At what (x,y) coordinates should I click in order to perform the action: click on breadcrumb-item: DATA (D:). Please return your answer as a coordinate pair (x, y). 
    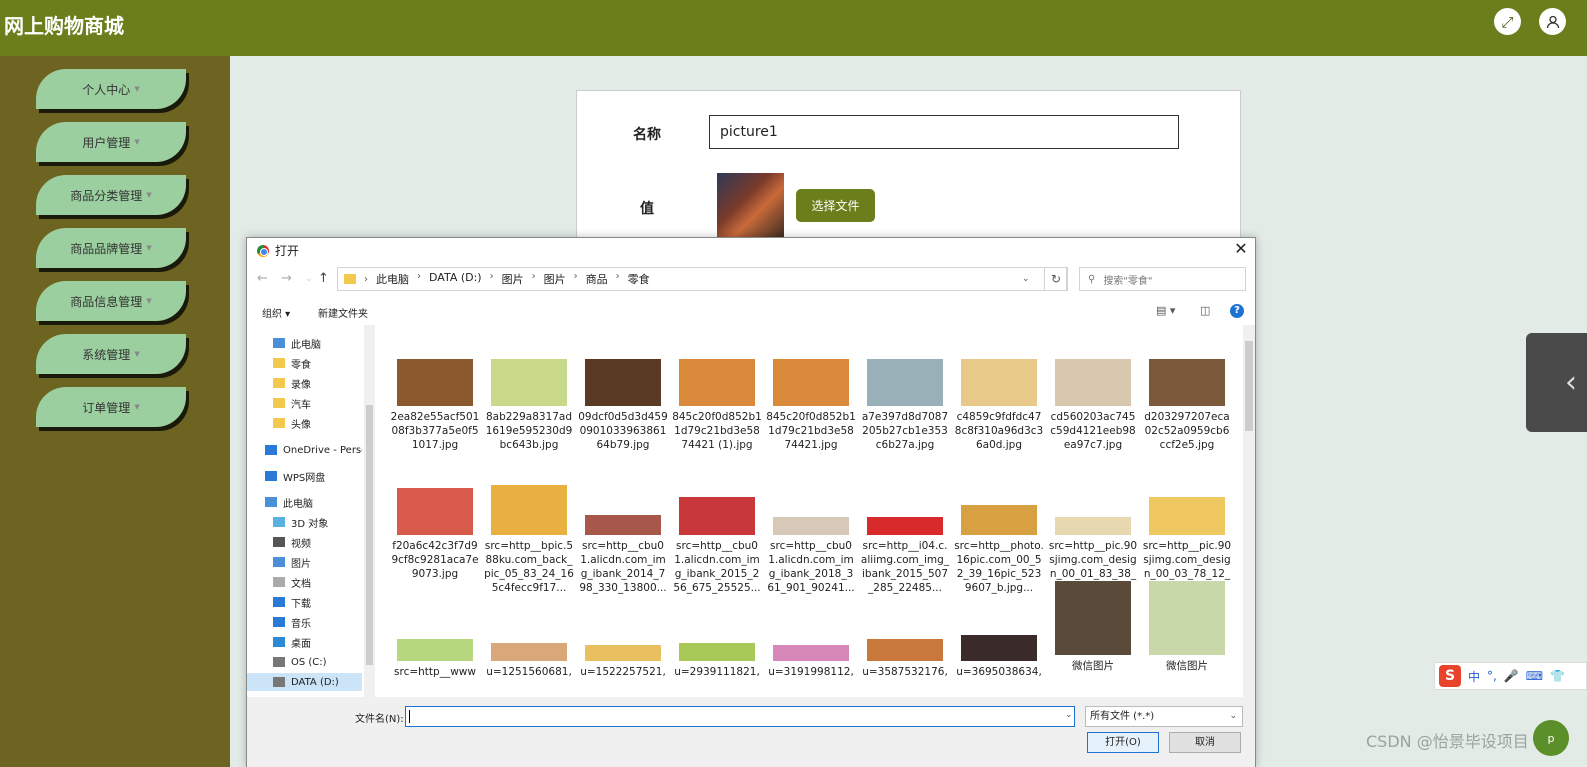
    Looking at the image, I should click on (455, 279).